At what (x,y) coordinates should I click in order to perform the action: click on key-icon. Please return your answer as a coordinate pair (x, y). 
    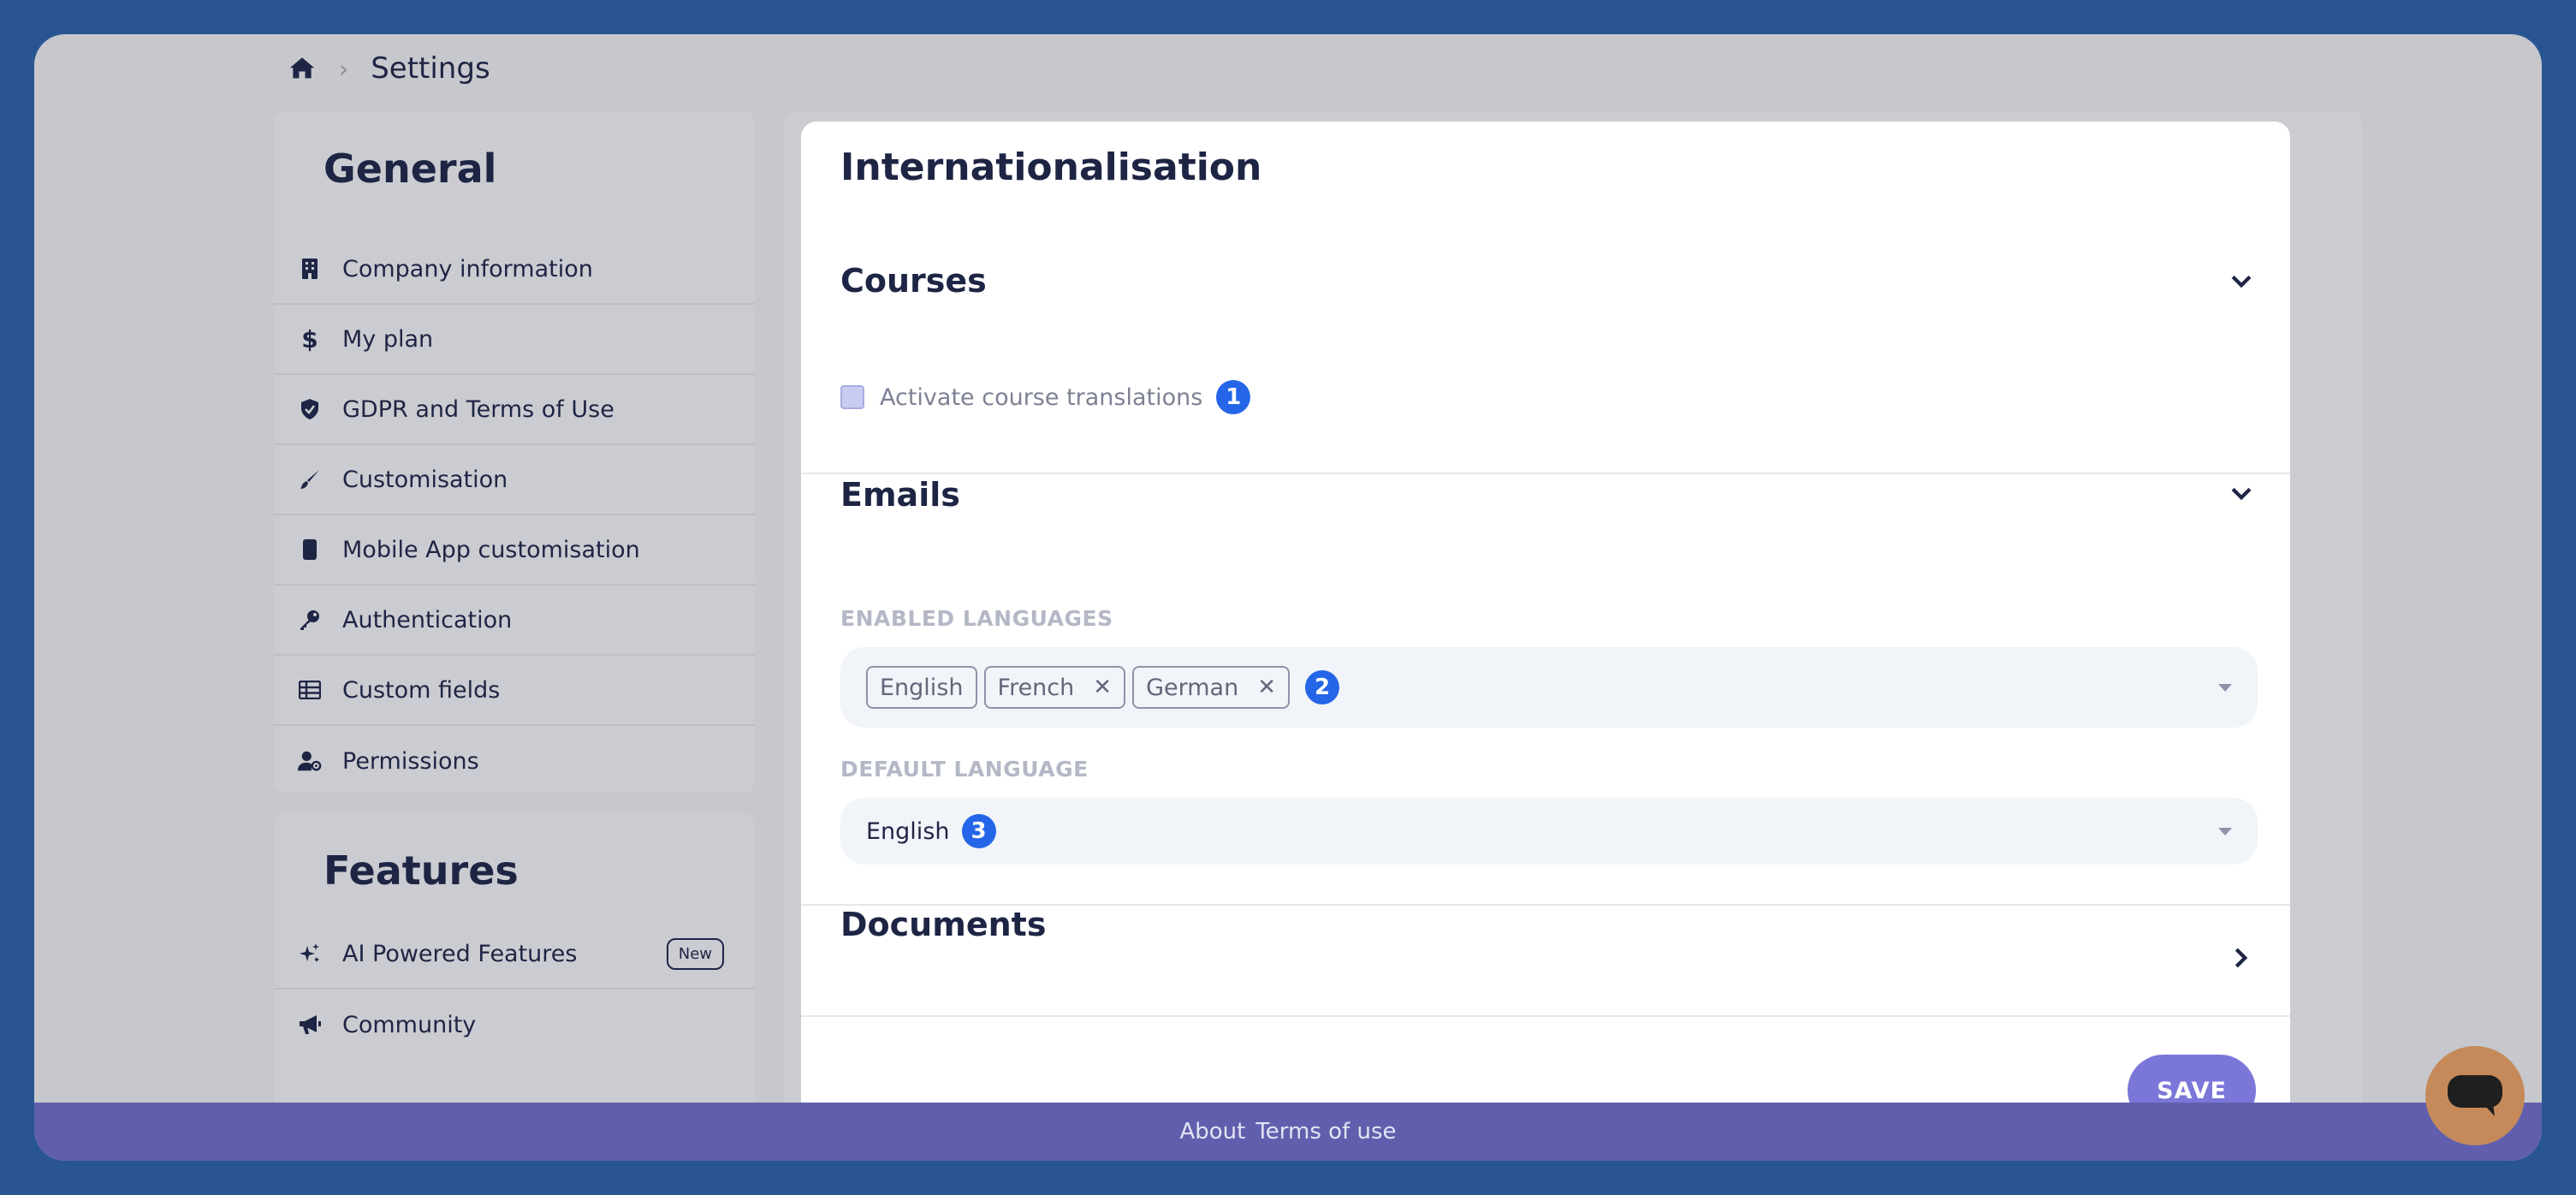
    Looking at the image, I should click on (310, 620).